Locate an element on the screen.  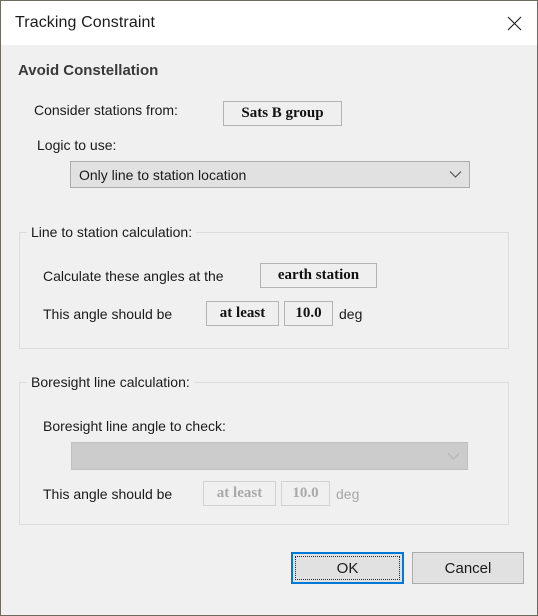
line-angle-value-button: 10.0 is located at coordinates (308, 313).